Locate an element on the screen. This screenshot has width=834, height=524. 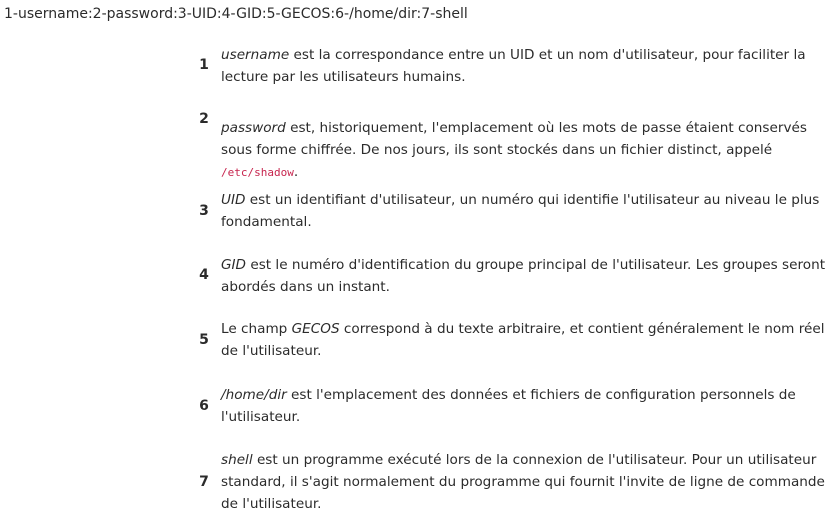
item-term: shell is located at coordinates (237, 460).